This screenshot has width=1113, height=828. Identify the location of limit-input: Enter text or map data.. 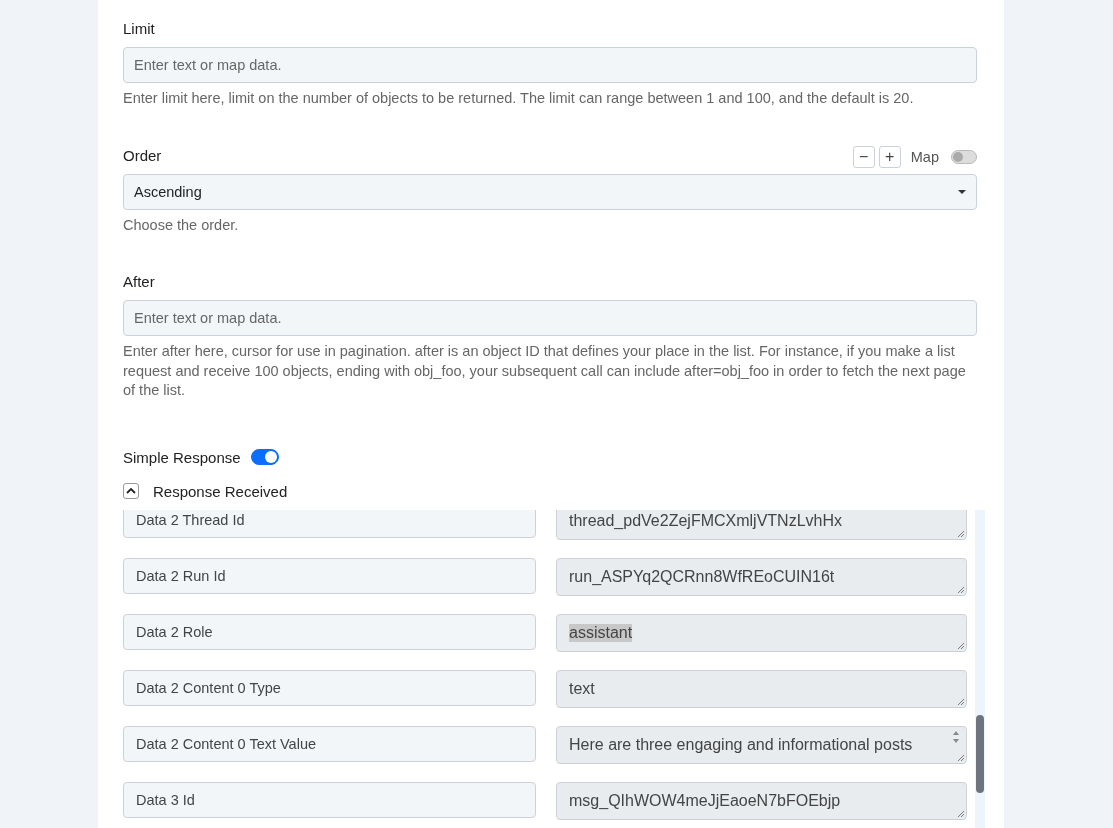
(550, 65).